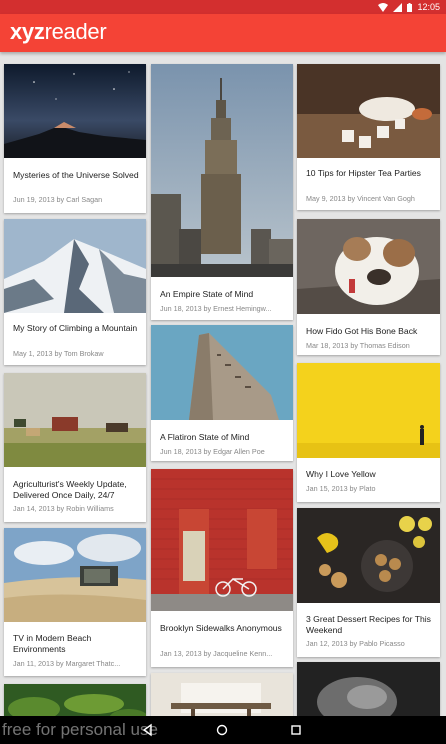 This screenshot has height=744, width=446. I want to click on article-card: Why I Love Yellow Jan 15, 2013 by Plato, so click(368, 432).